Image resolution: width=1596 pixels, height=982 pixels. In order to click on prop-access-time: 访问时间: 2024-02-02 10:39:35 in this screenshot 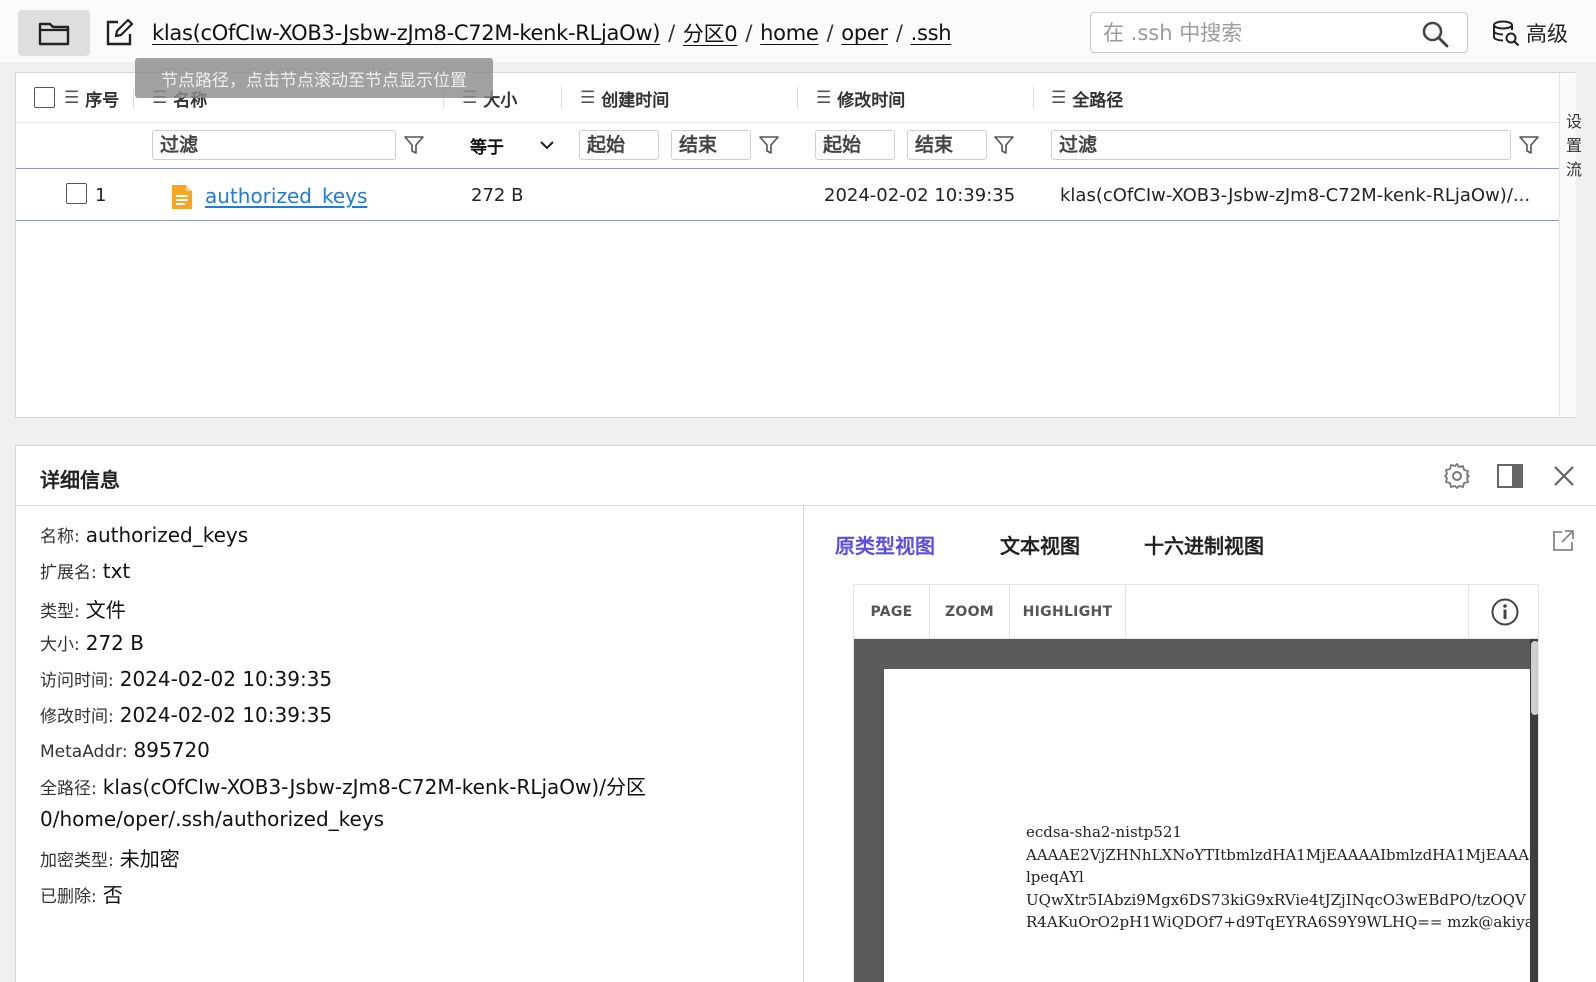, I will do `click(186, 678)`.